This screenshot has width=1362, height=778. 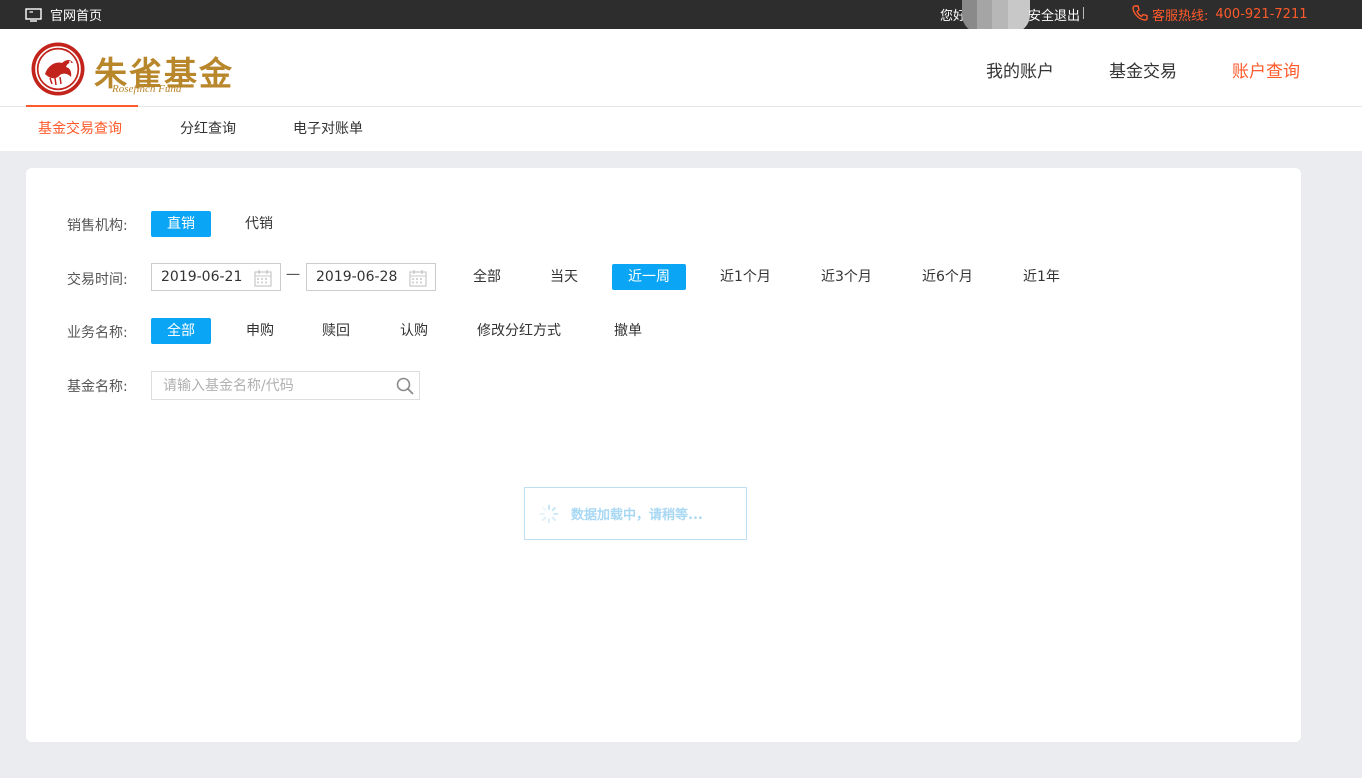 I want to click on divider, so click(x=1083, y=13).